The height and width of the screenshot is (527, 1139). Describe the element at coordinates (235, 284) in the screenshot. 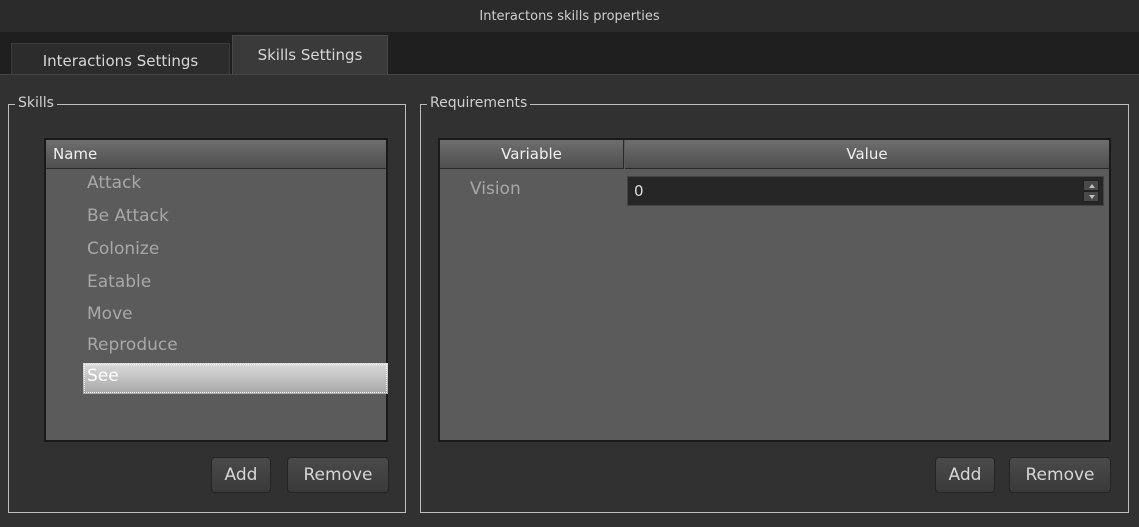

I see `list-item-eatable: Eatable` at that location.